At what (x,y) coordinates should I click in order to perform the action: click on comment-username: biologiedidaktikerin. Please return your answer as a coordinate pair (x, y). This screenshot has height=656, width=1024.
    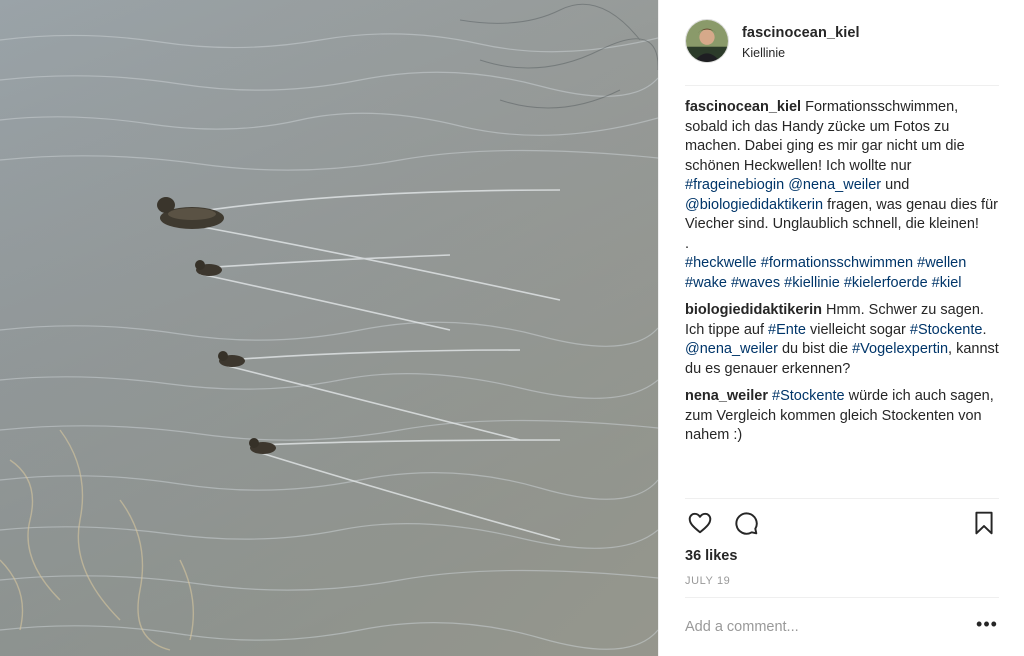
    Looking at the image, I should click on (753, 310).